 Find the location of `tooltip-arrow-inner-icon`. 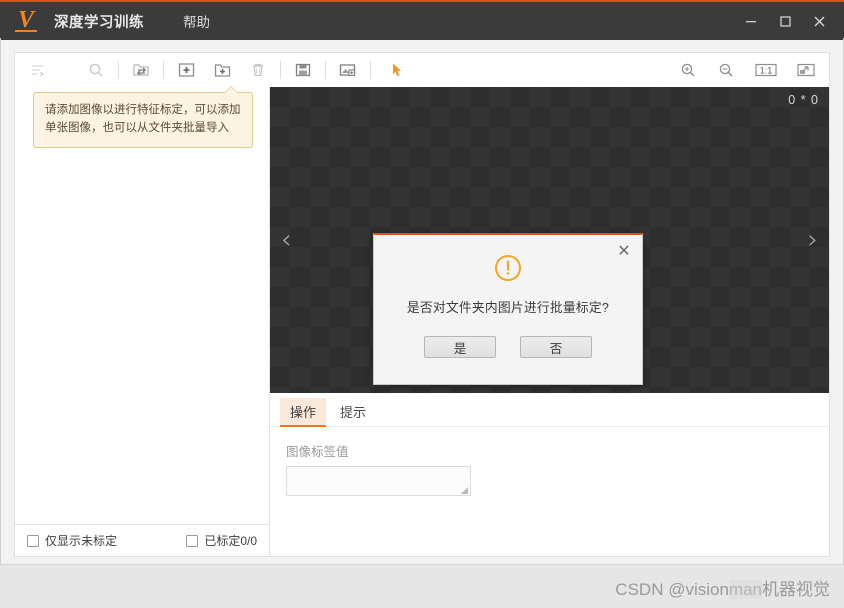

tooltip-arrow-inner-icon is located at coordinates (231, 90).